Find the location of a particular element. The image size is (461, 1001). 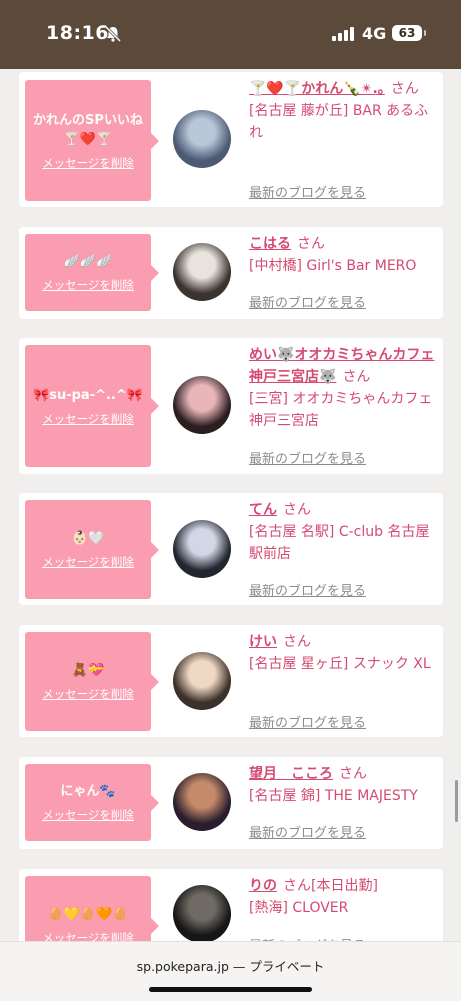

cast-info: てん さん [名古屋 名駅] C-club 名古屋駅前店 is located at coordinates (343, 532).